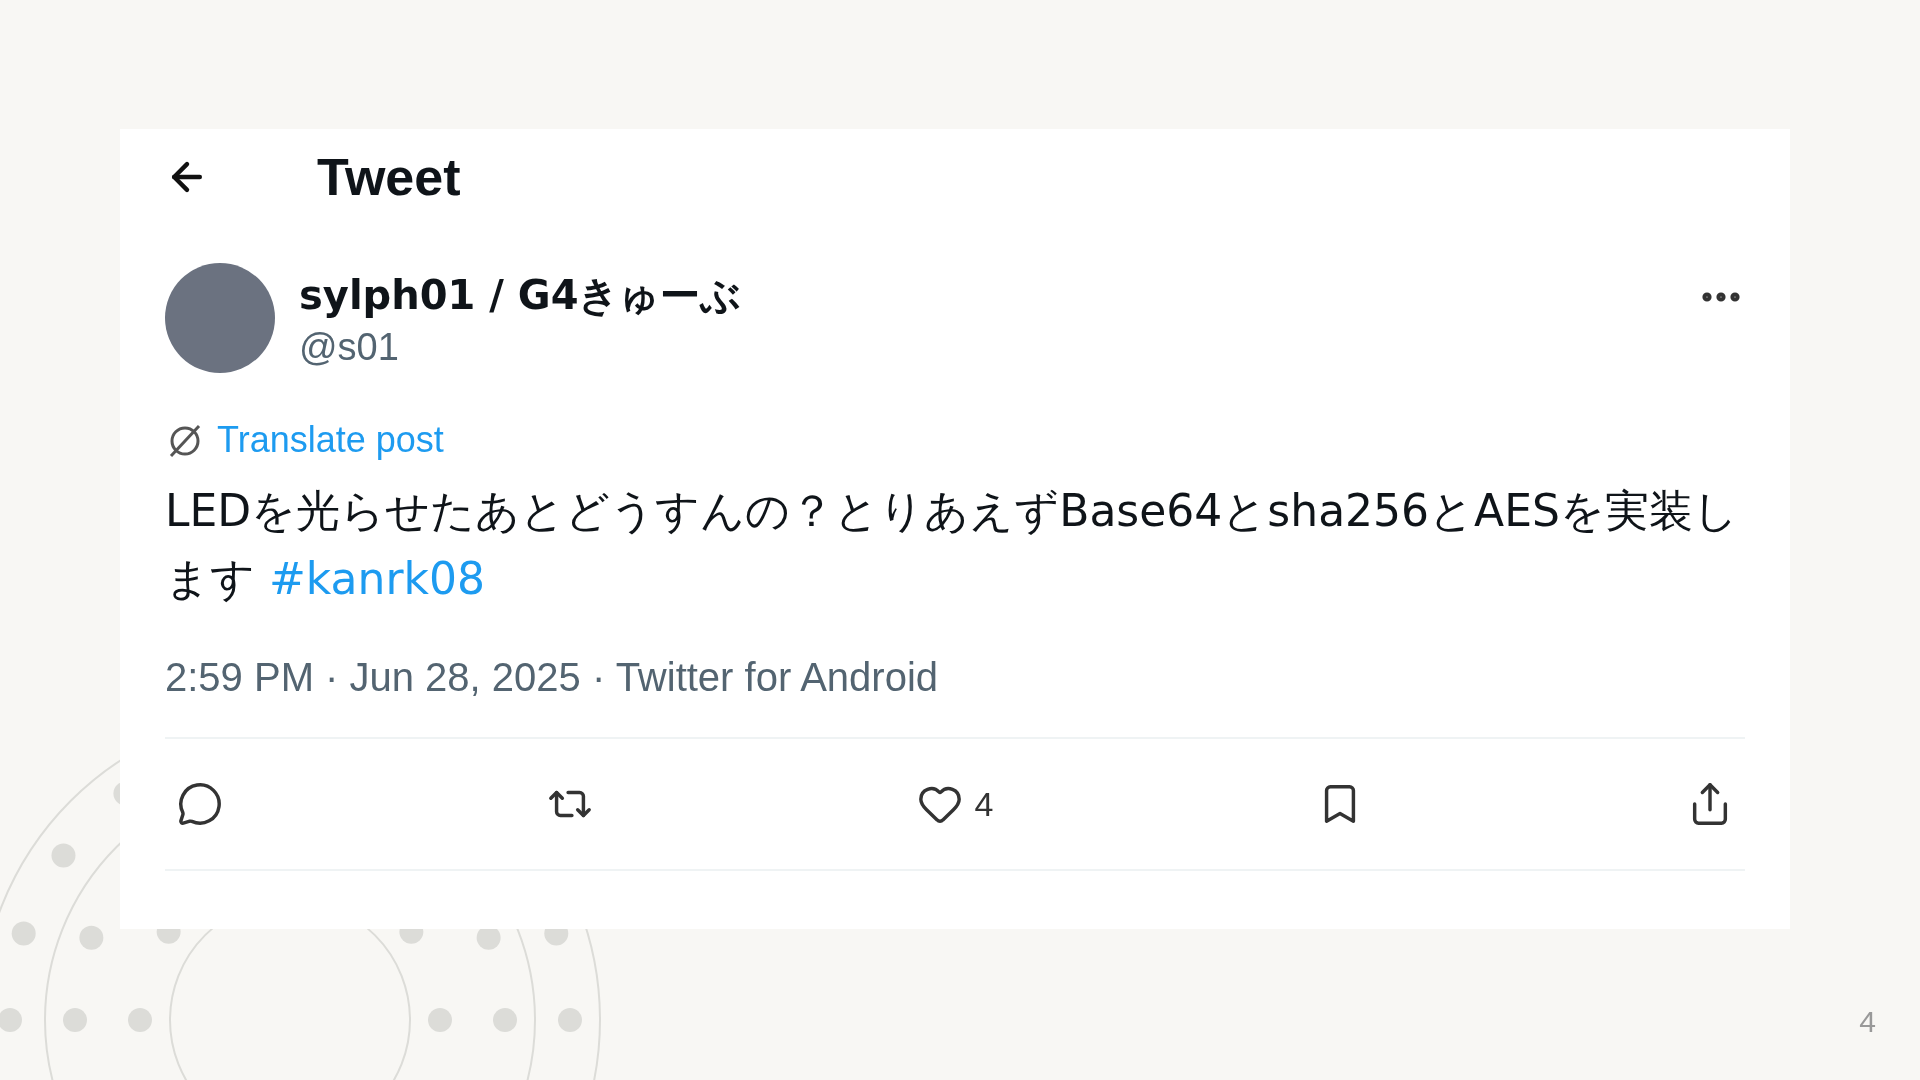  What do you see at coordinates (984, 804) in the screenshot?
I see `like-count: 4` at bounding box center [984, 804].